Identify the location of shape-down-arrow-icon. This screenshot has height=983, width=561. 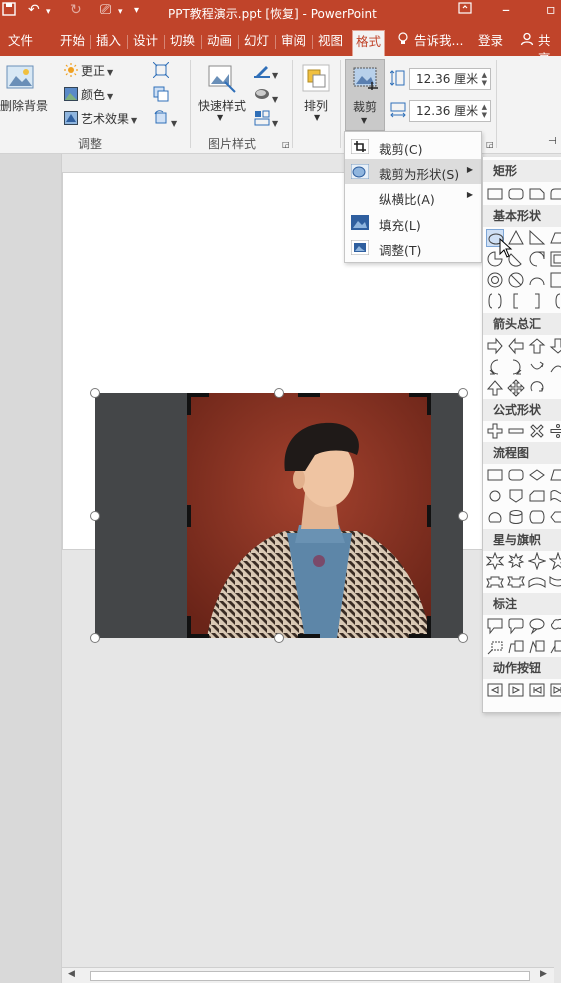
(555, 346).